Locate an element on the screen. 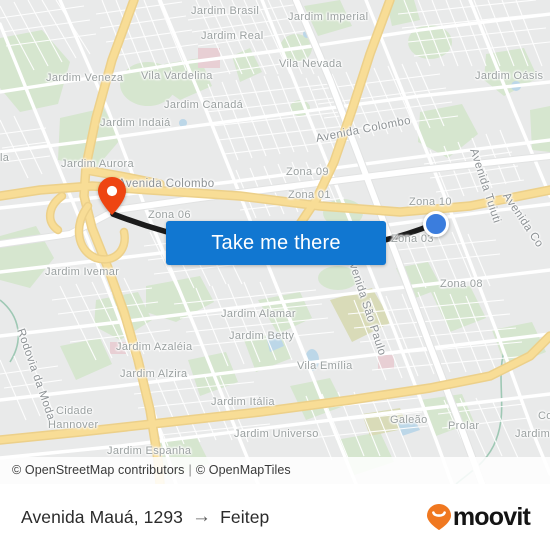 Image resolution: width=550 pixels, height=550 pixels. take-me-there-button: Take me there is located at coordinates (276, 243).